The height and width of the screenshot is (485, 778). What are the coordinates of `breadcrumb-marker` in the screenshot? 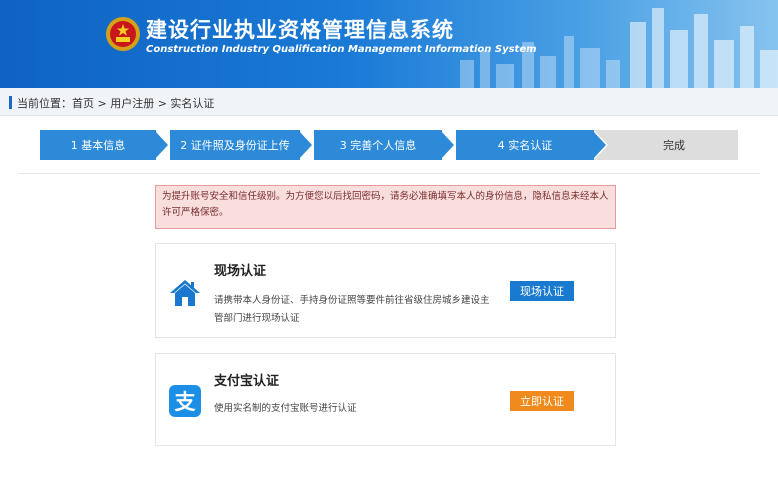 It's located at (10, 102).